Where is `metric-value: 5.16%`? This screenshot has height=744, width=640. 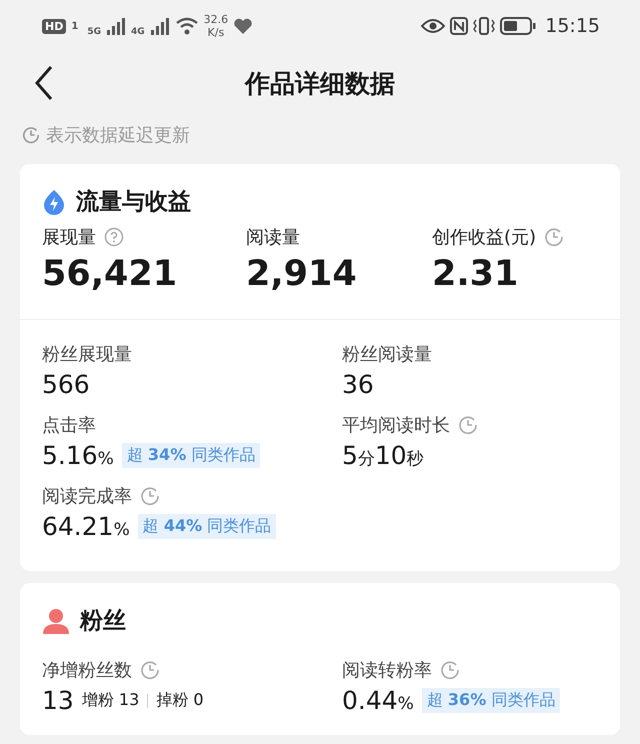 metric-value: 5.16% is located at coordinates (78, 455).